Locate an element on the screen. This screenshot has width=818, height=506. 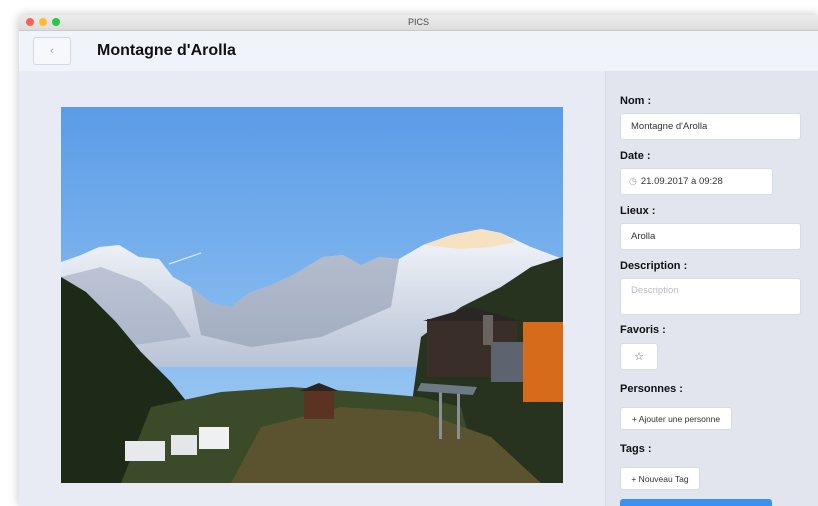
page-header: ‹ Montagne d'Arolla is located at coordinates (418, 51).